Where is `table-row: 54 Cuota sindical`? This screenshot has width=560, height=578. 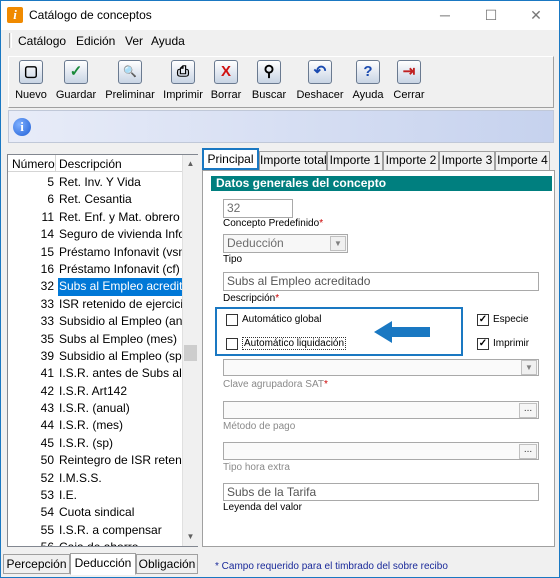
table-row: 54 Cuota sindical is located at coordinates (95, 512).